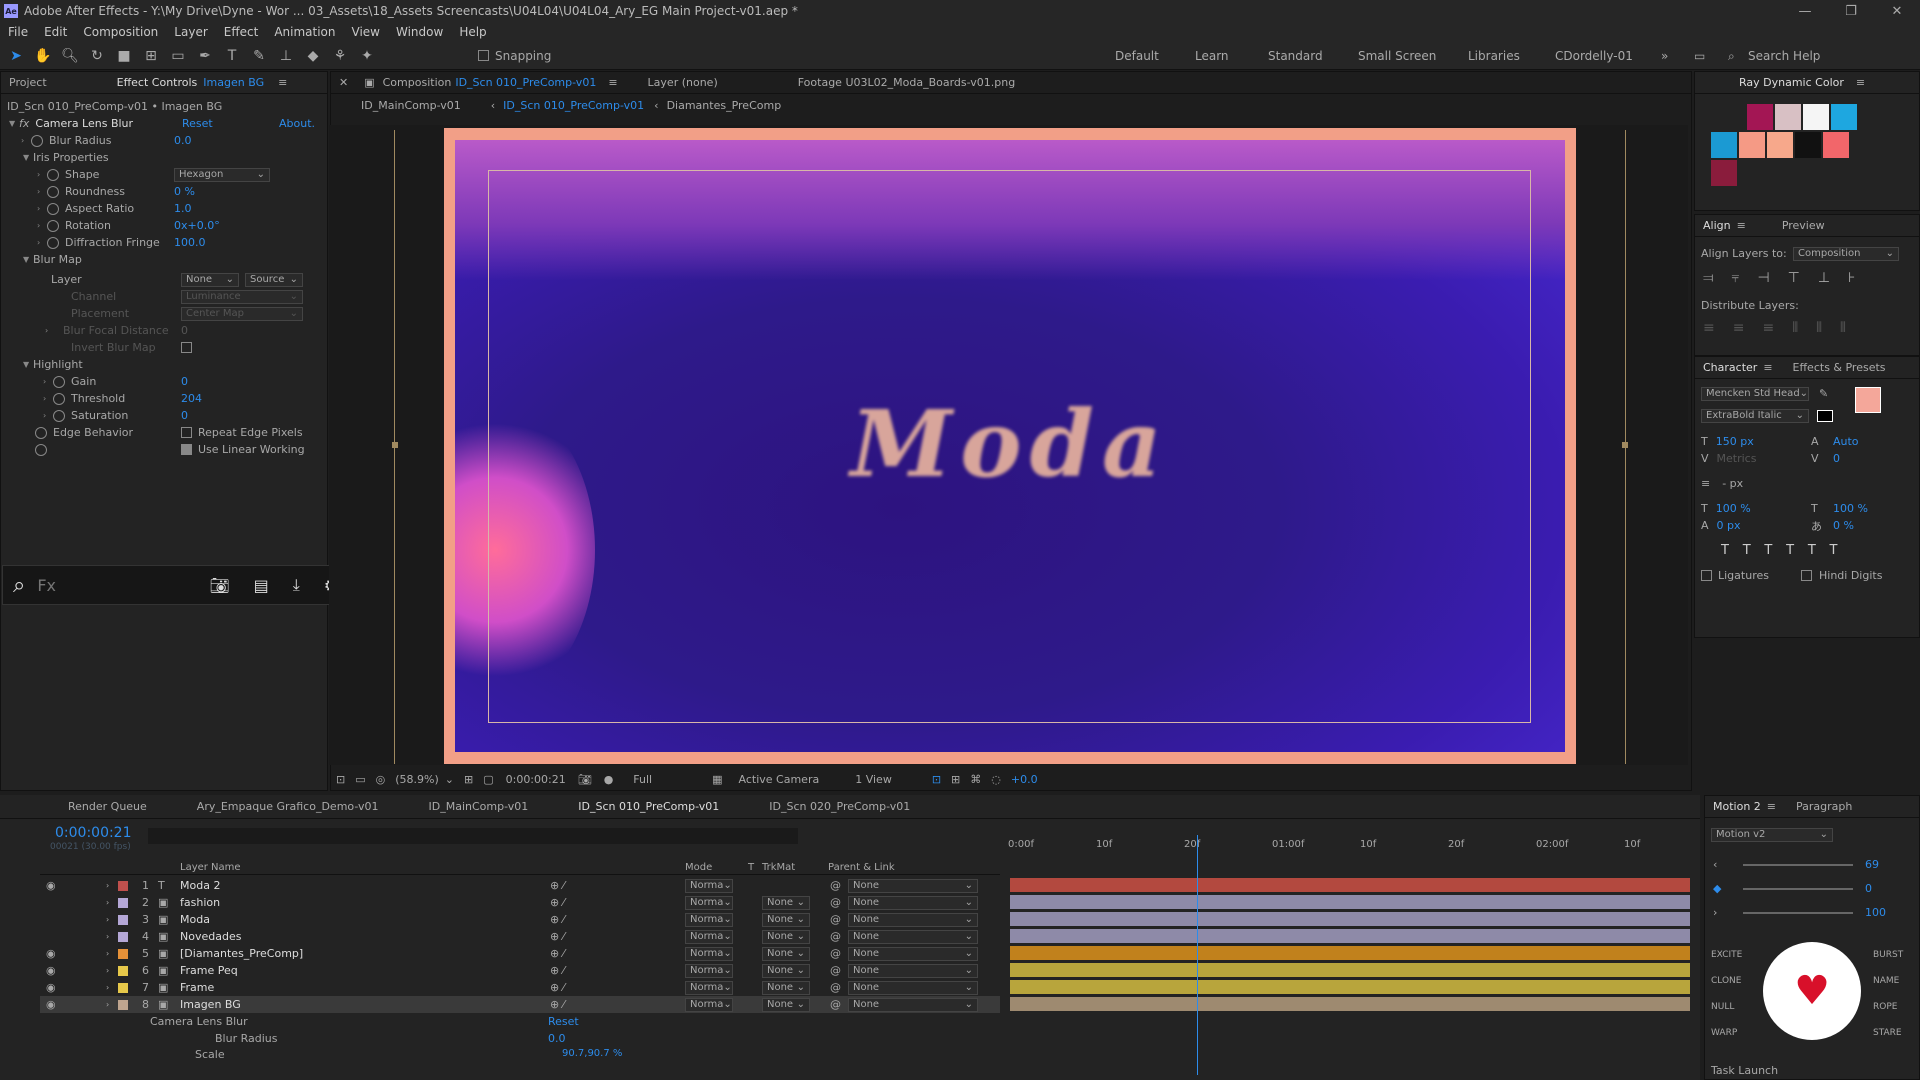  Describe the element at coordinates (955, 779) in the screenshot. I see `timeline-icon: ⊞` at that location.